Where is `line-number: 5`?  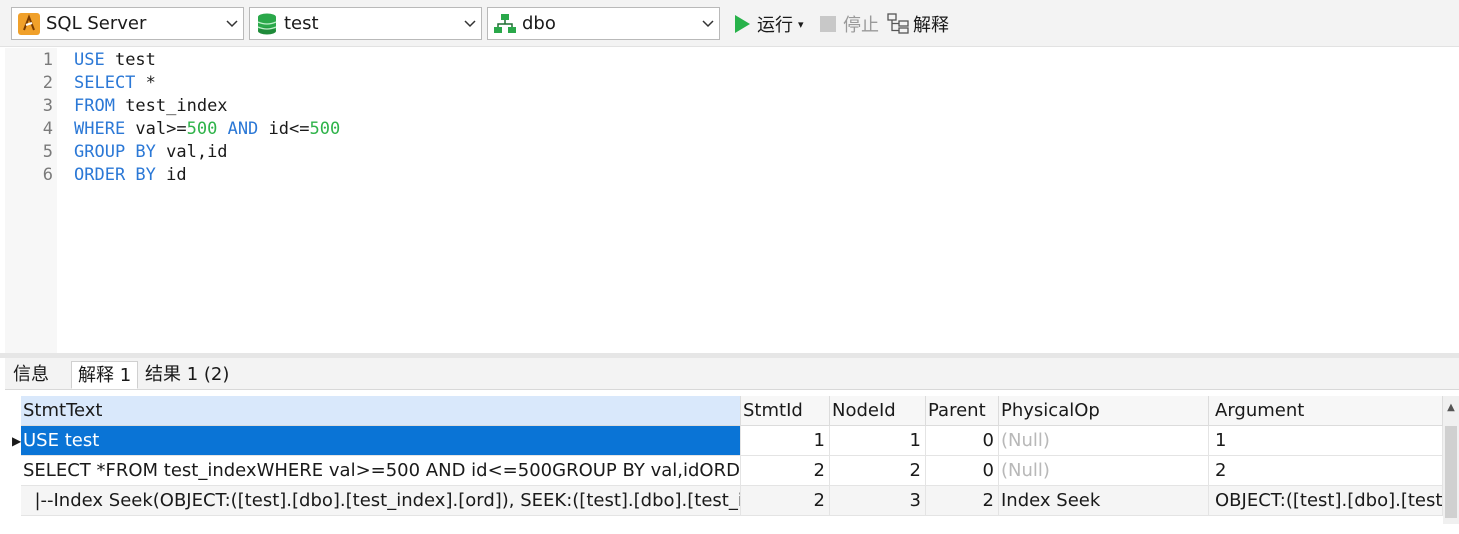
line-number: 5 is located at coordinates (47, 152).